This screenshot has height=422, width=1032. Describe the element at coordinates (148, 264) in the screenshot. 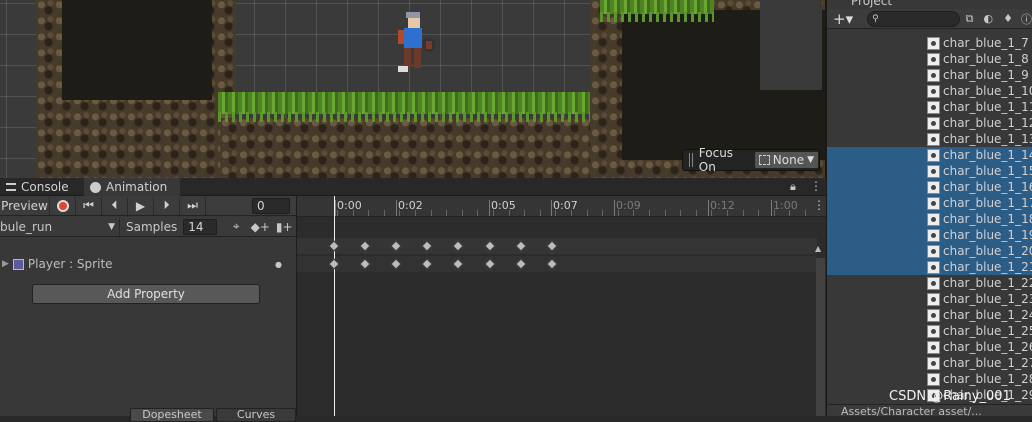

I see `property-row: ▶ Player : Sprite ●` at that location.